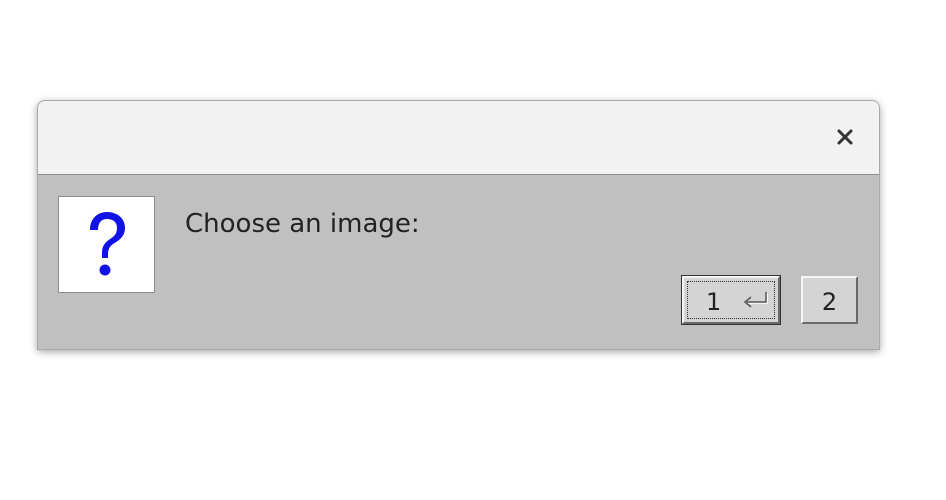  Describe the element at coordinates (756, 305) in the screenshot. I see `enter-key-icon` at that location.